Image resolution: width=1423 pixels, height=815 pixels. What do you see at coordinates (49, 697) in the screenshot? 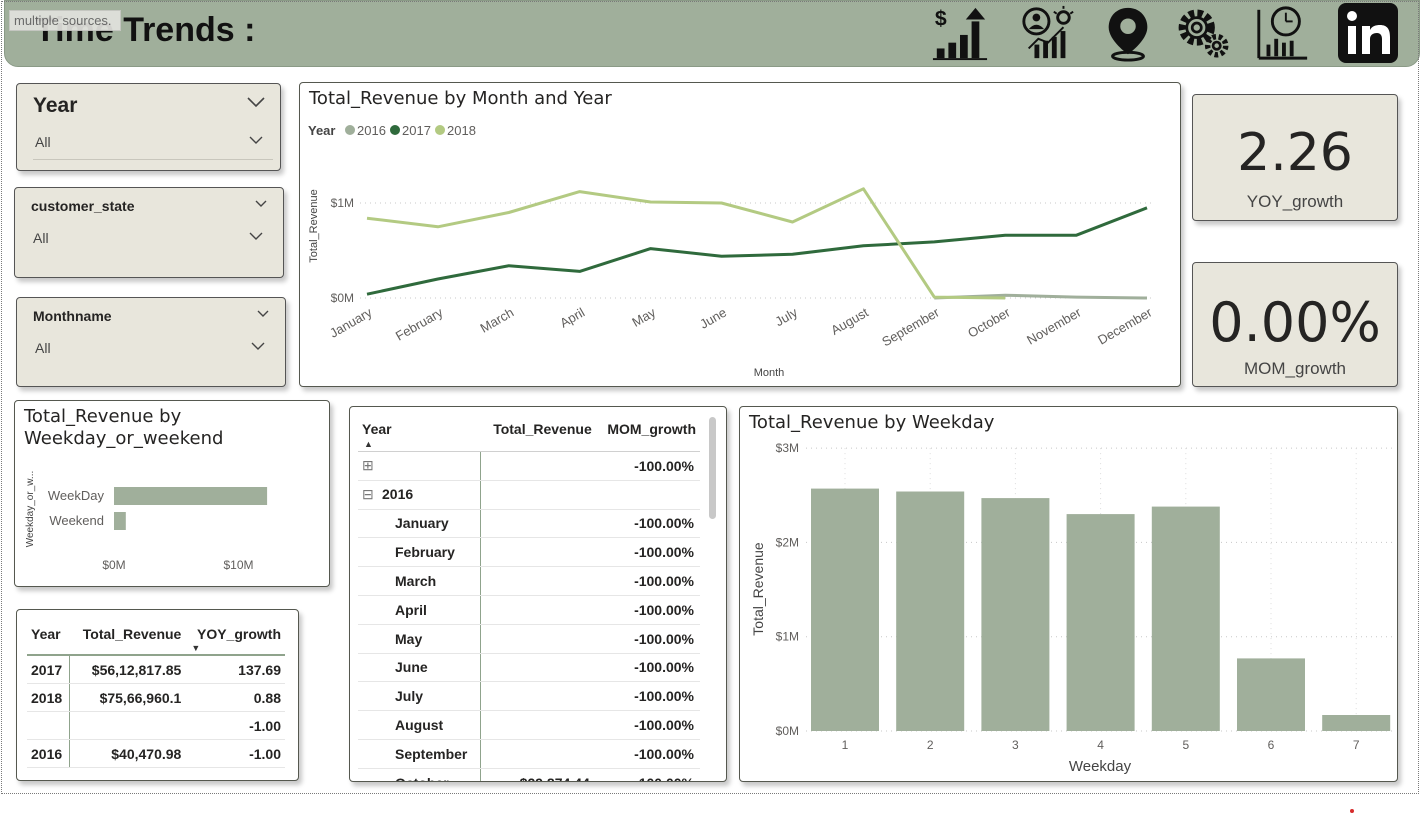
I see `table-cell: 2018` at bounding box center [49, 697].